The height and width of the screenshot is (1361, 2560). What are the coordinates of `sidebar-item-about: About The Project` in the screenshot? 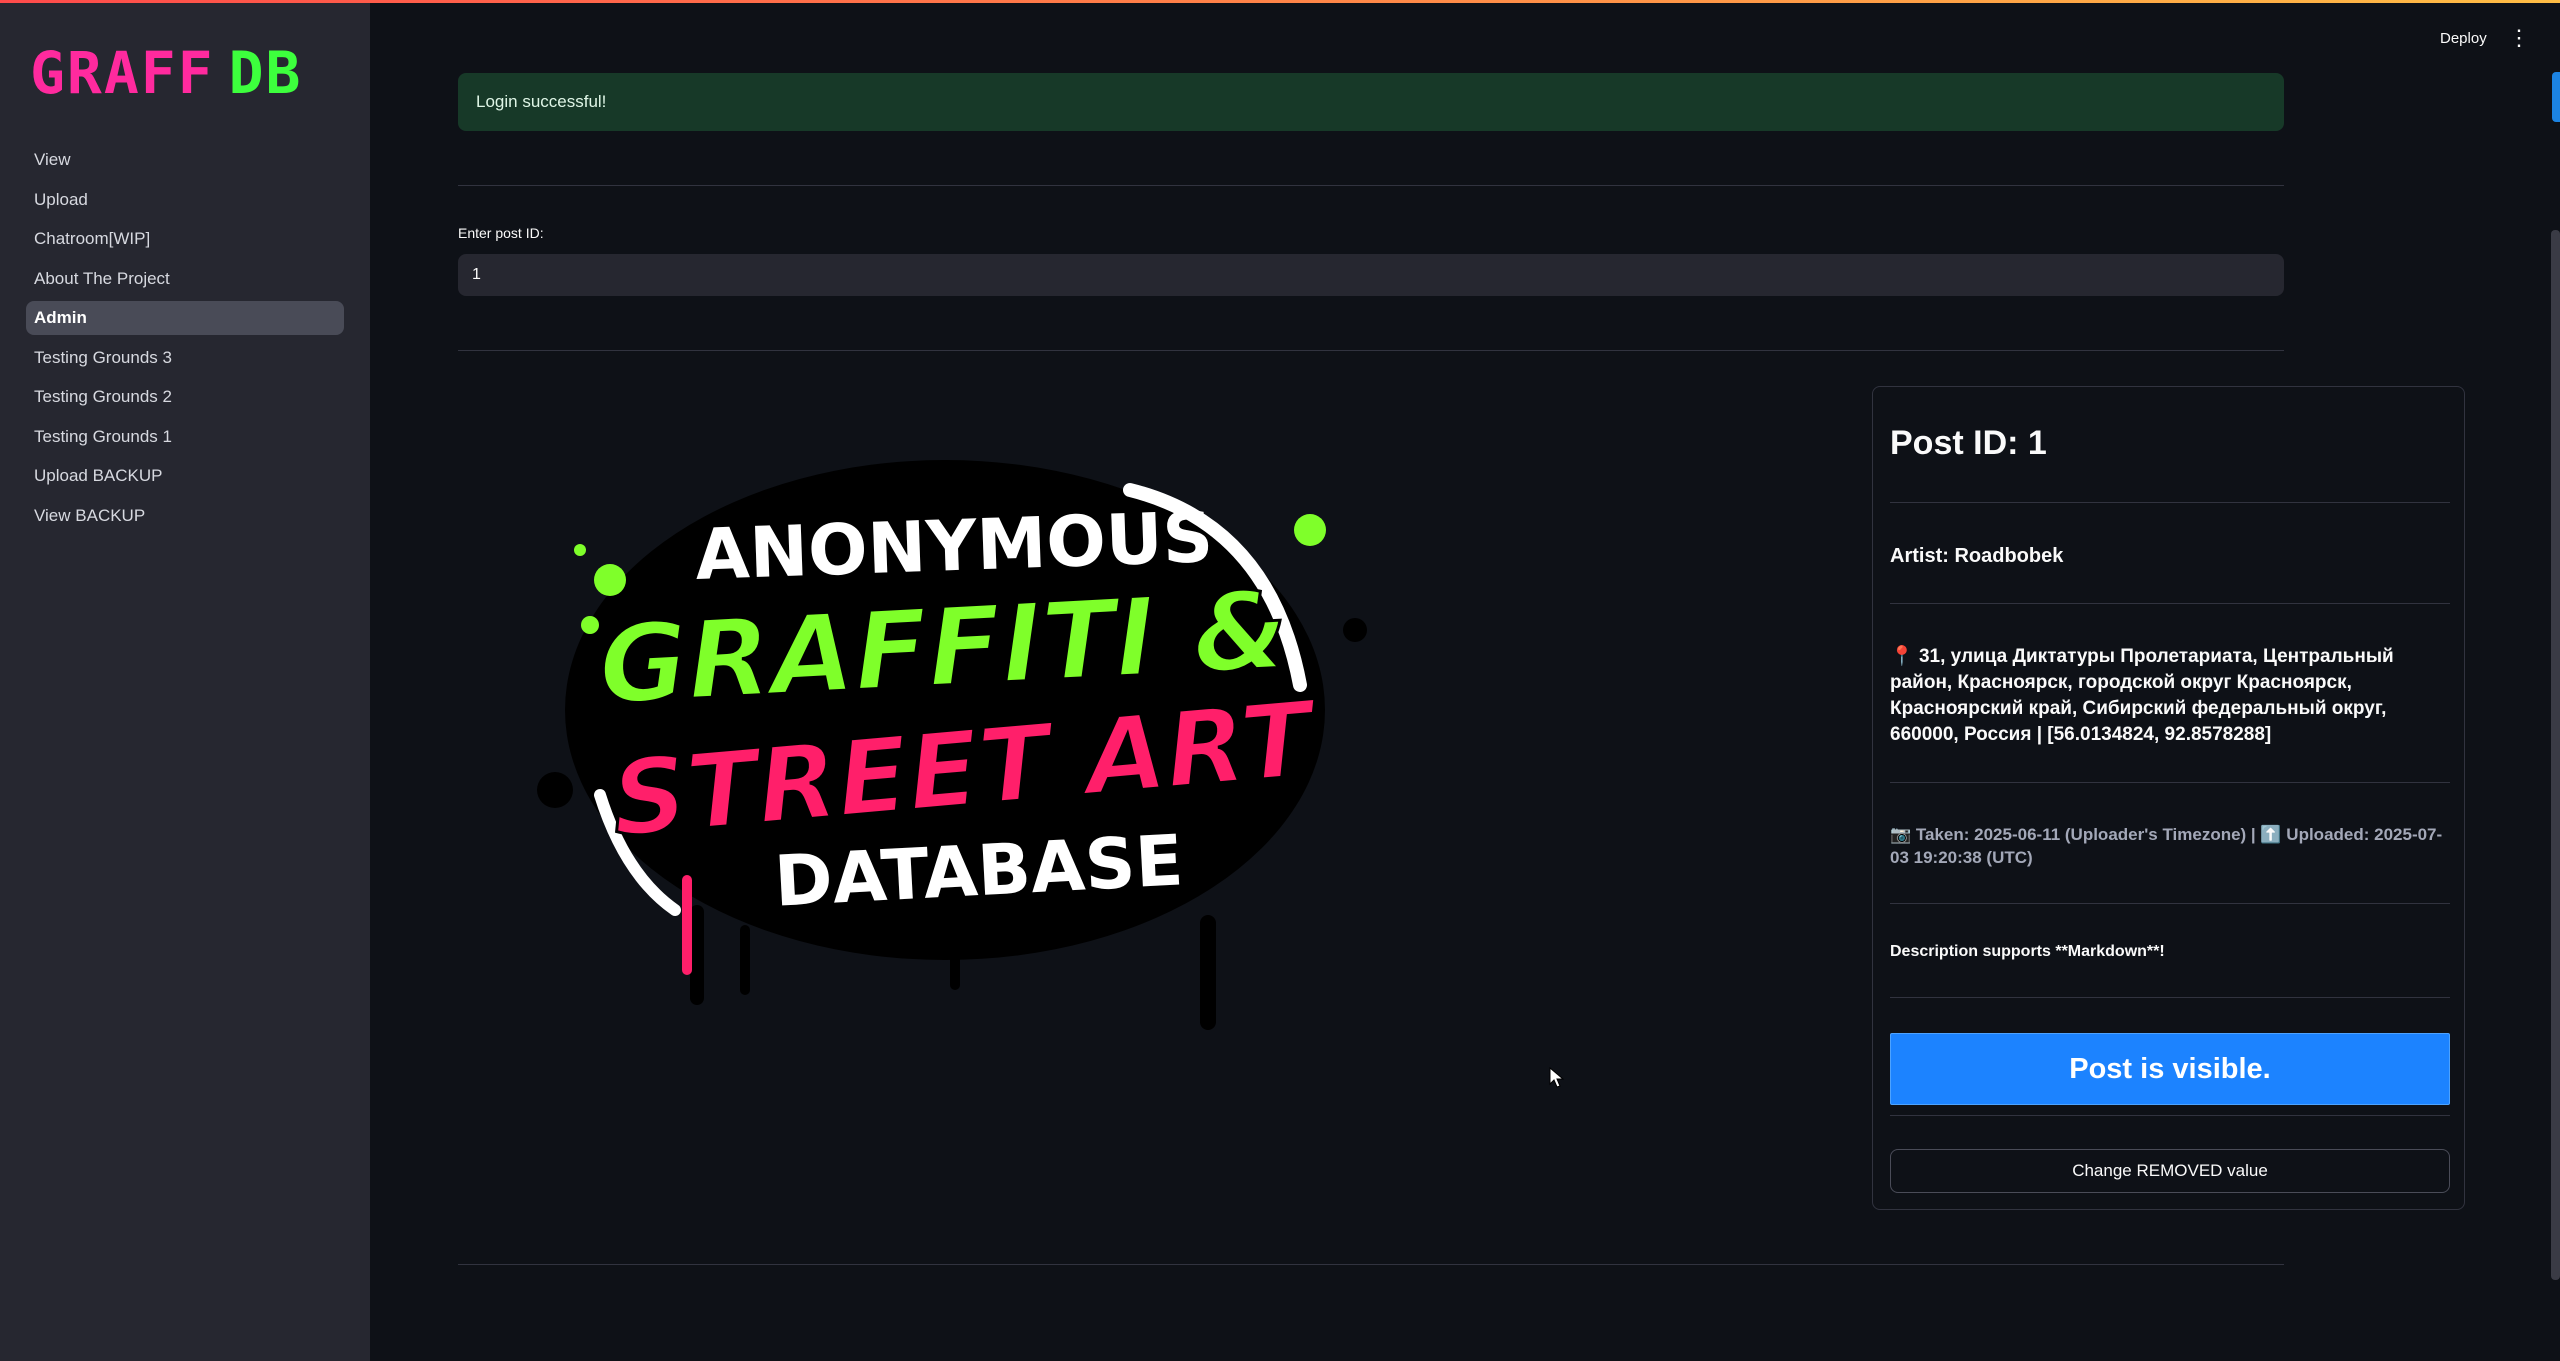 It's located at (185, 279).